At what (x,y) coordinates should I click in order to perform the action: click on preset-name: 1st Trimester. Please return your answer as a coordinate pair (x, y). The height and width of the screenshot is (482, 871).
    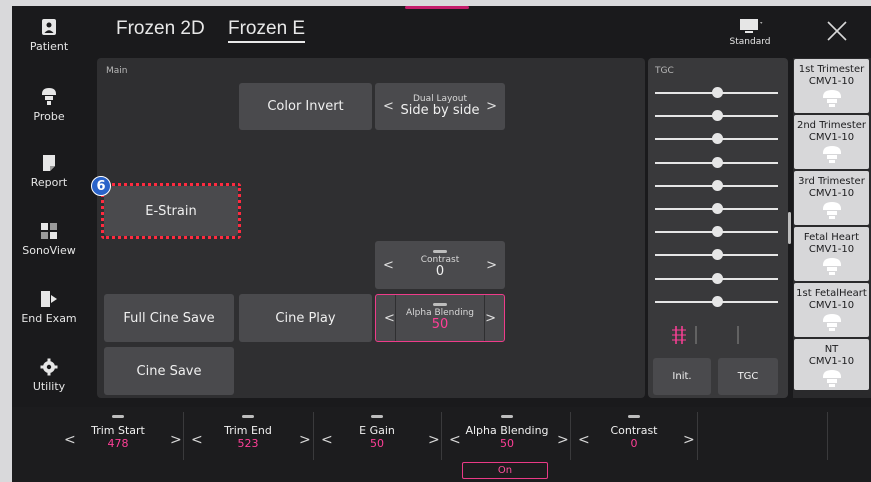
    Looking at the image, I should click on (831, 69).